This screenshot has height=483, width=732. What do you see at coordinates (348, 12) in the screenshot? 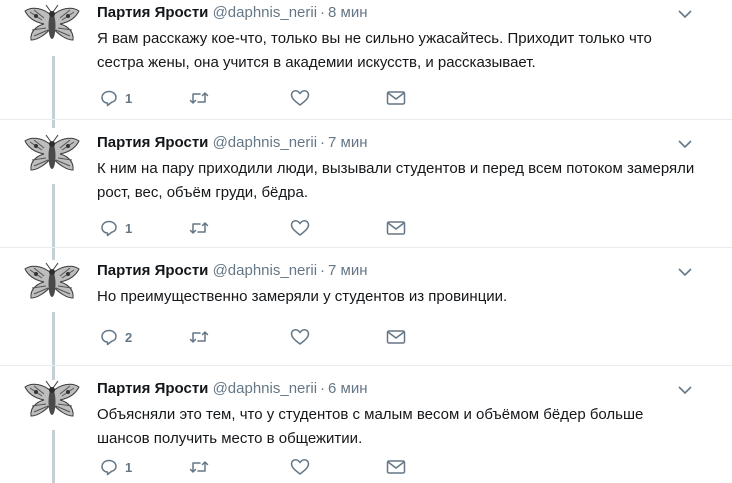
I see `timestamp: 8 мин` at bounding box center [348, 12].